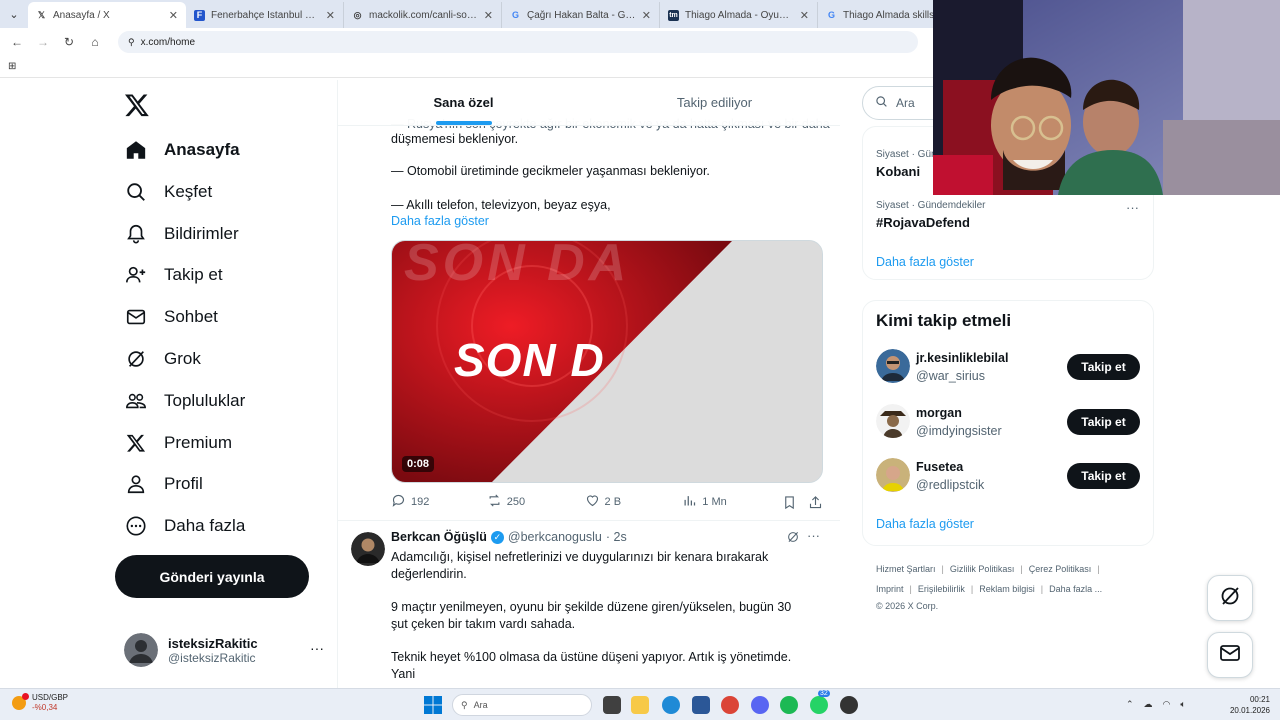 The width and height of the screenshot is (1280, 720). What do you see at coordinates (820, 702) in the screenshot?
I see `whatsapp-icon: 32` at bounding box center [820, 702].